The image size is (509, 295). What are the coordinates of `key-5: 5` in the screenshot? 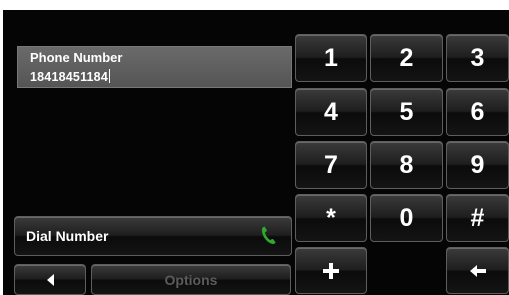 It's located at (406, 112).